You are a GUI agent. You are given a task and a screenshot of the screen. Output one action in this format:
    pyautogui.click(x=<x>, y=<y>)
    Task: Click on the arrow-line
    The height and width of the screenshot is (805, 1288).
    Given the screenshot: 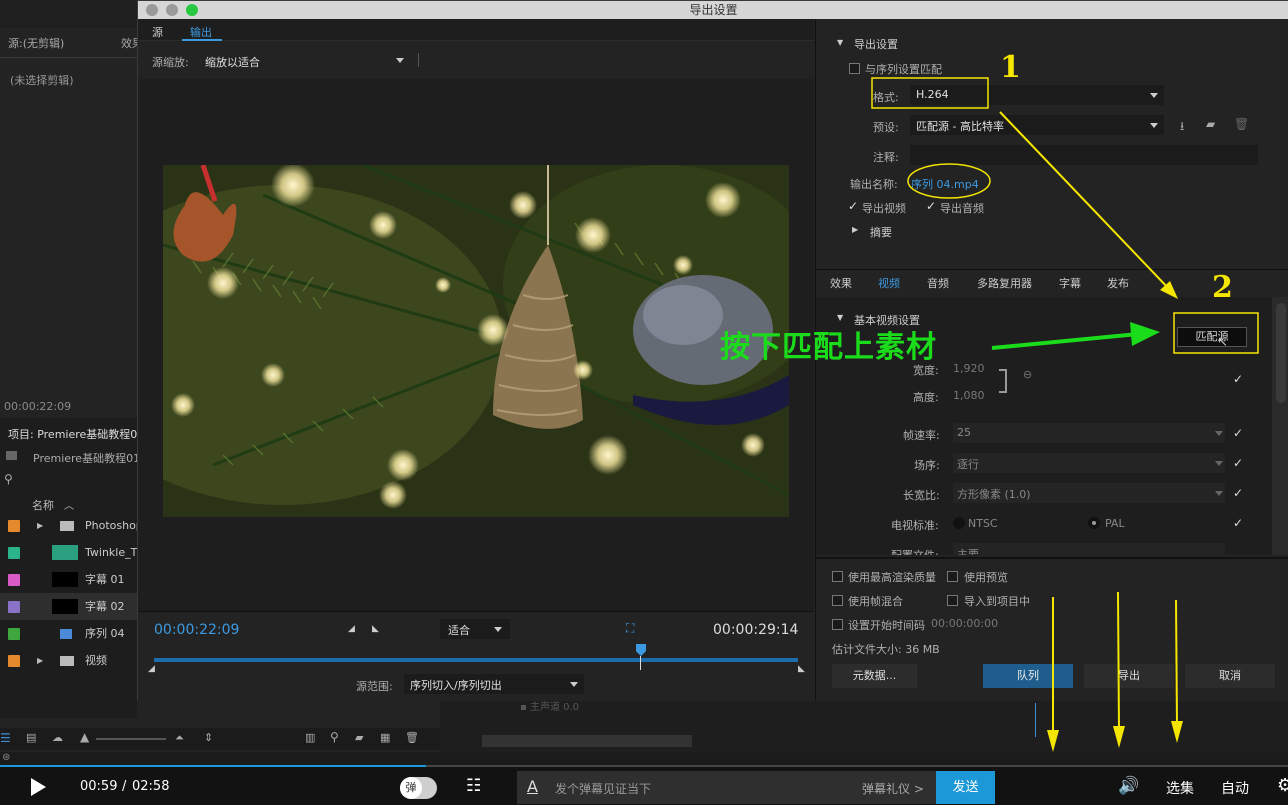 What is the action you would take?
    pyautogui.click(x=1085, y=201)
    